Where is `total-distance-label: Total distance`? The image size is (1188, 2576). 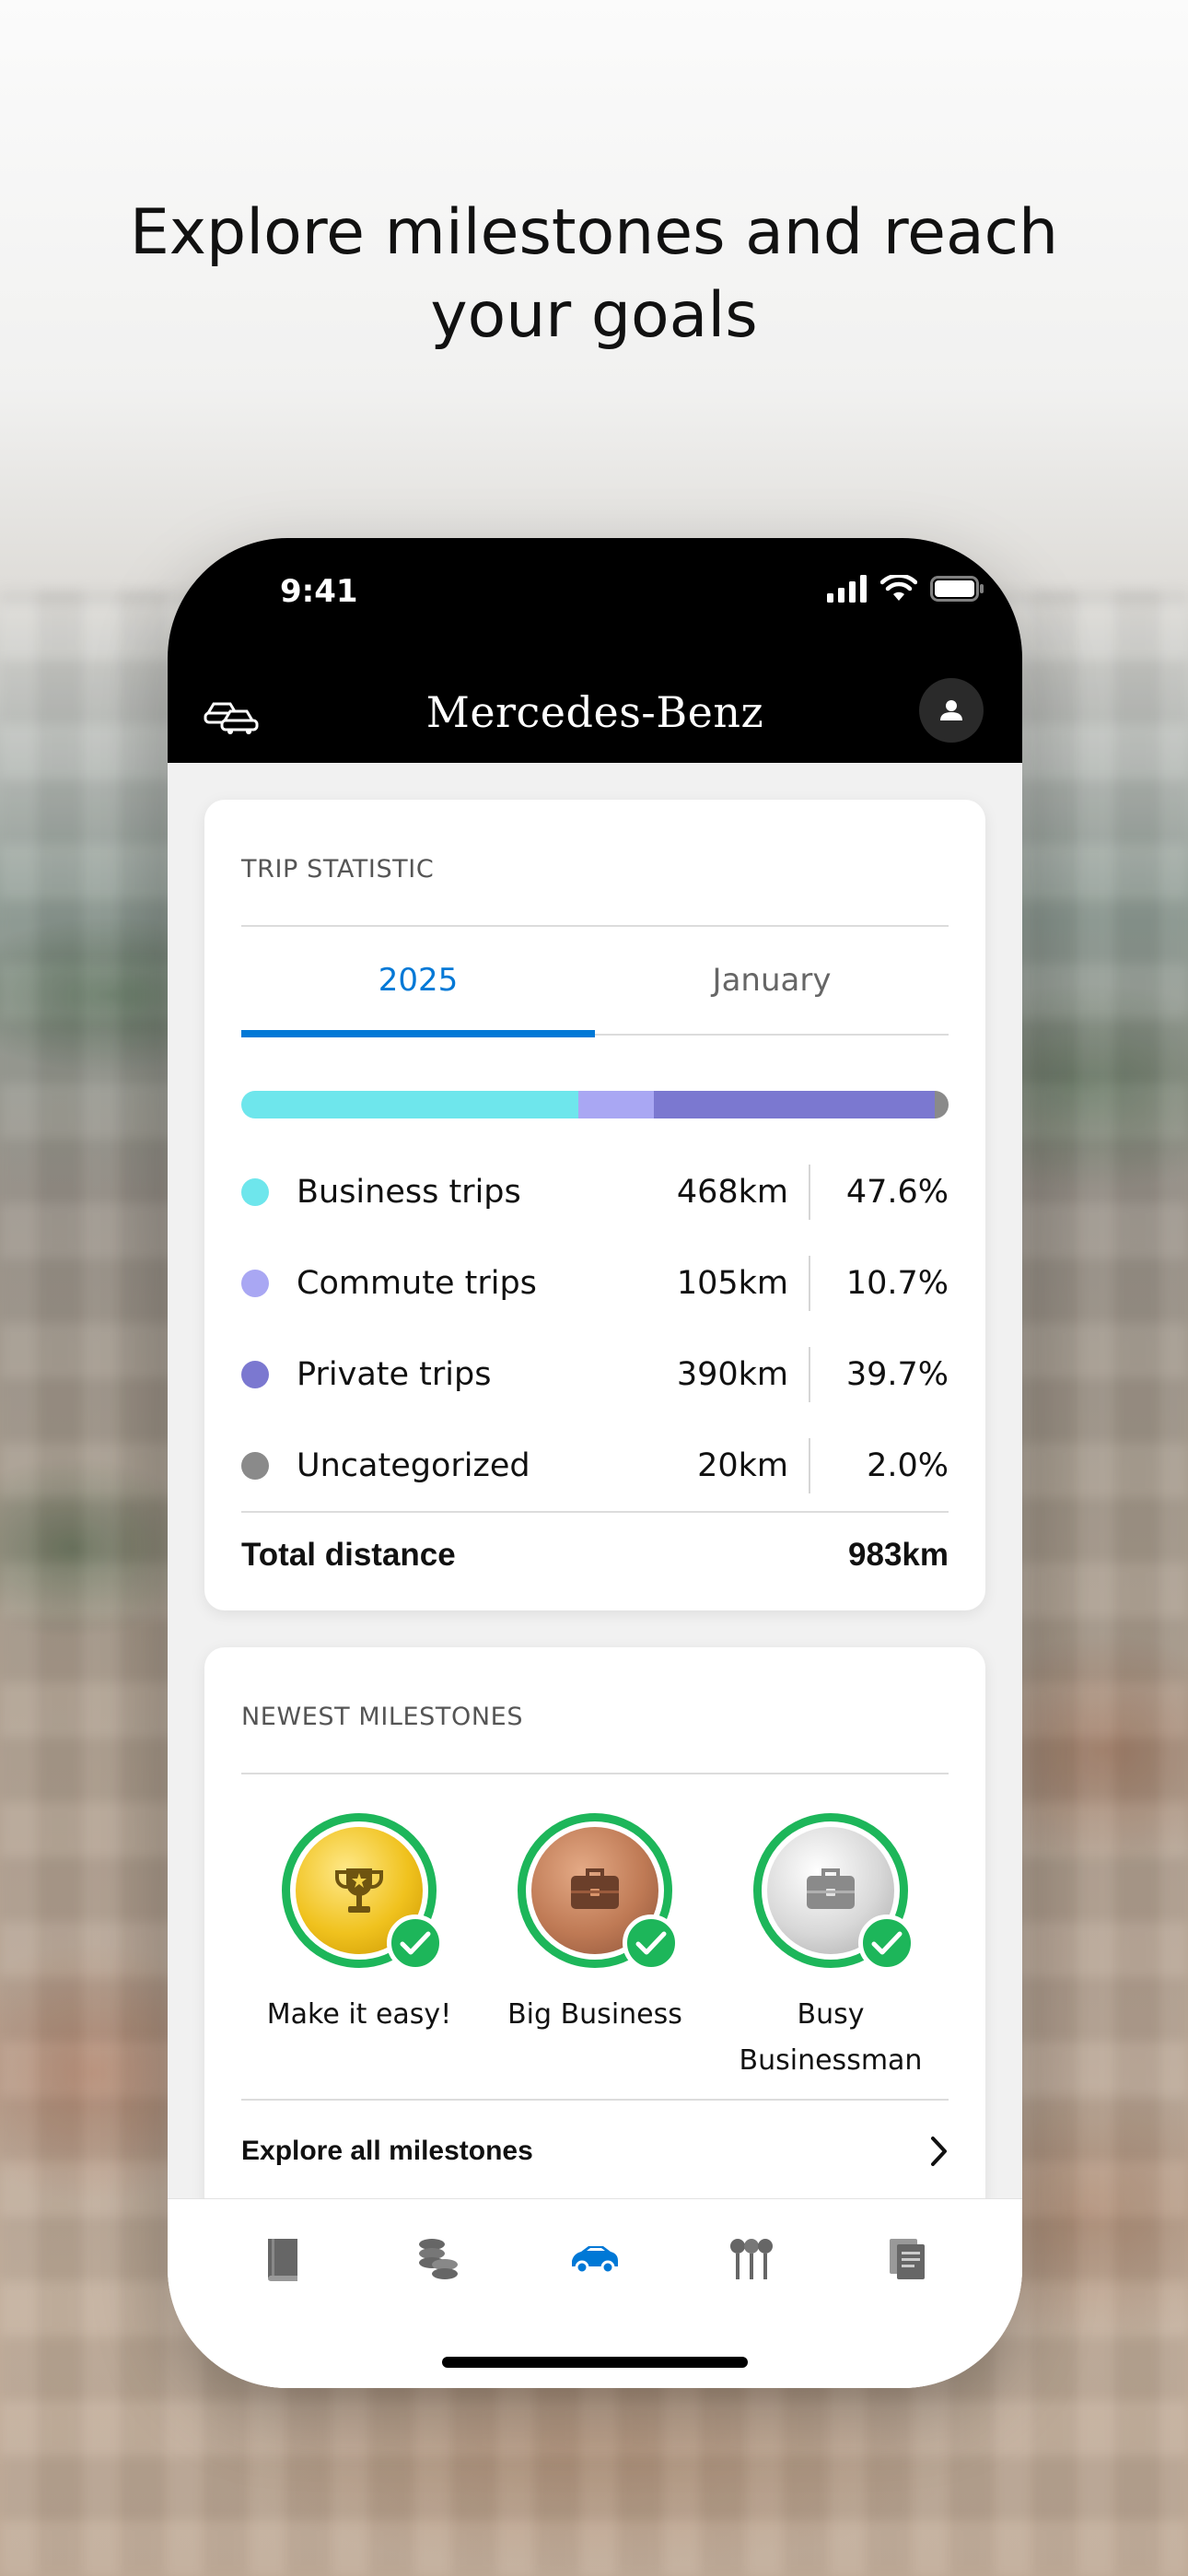
total-distance-label: Total distance is located at coordinates (348, 1555).